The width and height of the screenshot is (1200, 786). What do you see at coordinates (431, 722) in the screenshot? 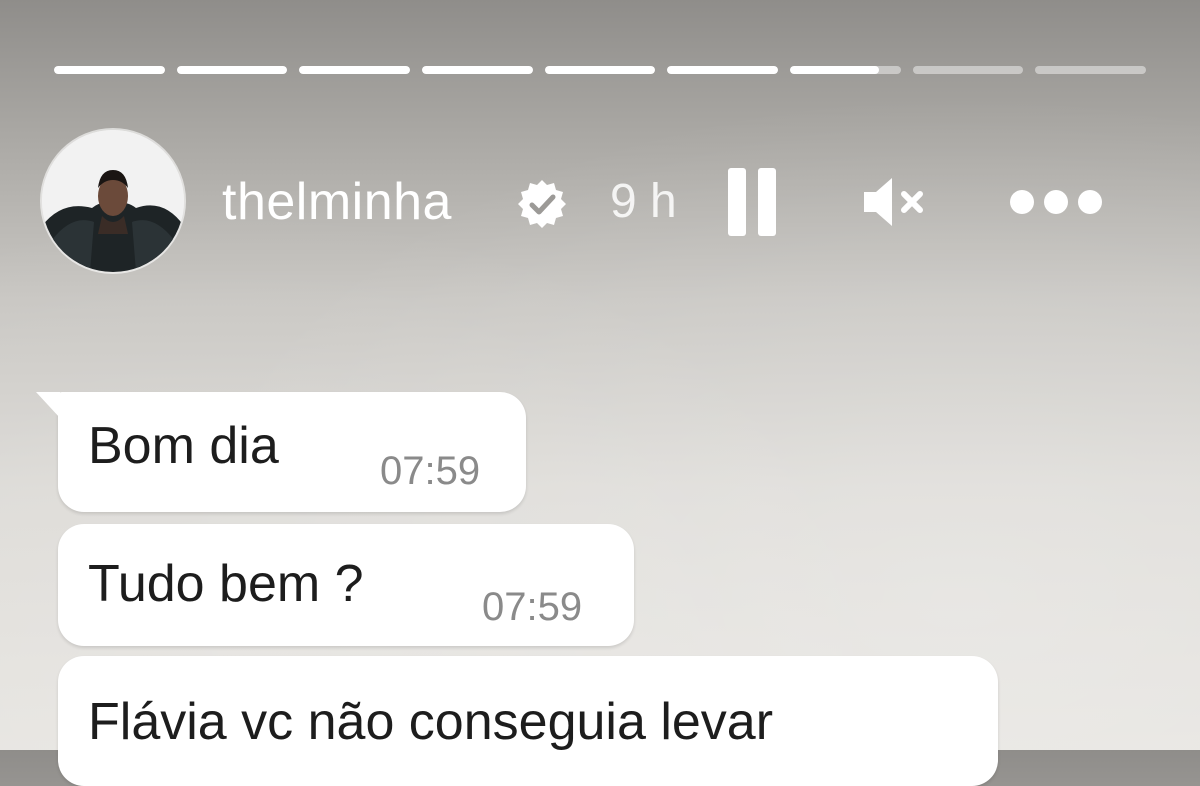
I see `message-text: Flávia vc não conseguia levar` at bounding box center [431, 722].